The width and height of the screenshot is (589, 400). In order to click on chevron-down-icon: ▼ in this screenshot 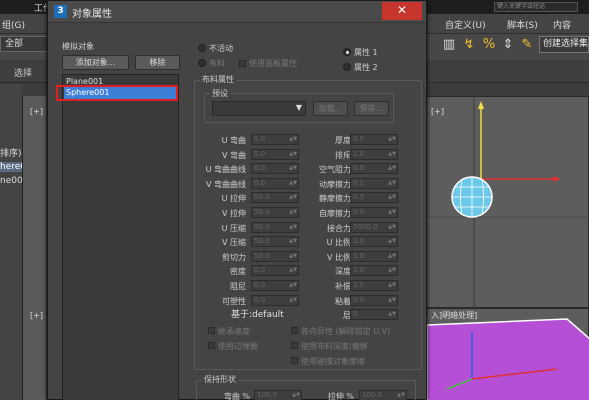, I will do `click(298, 107)`.